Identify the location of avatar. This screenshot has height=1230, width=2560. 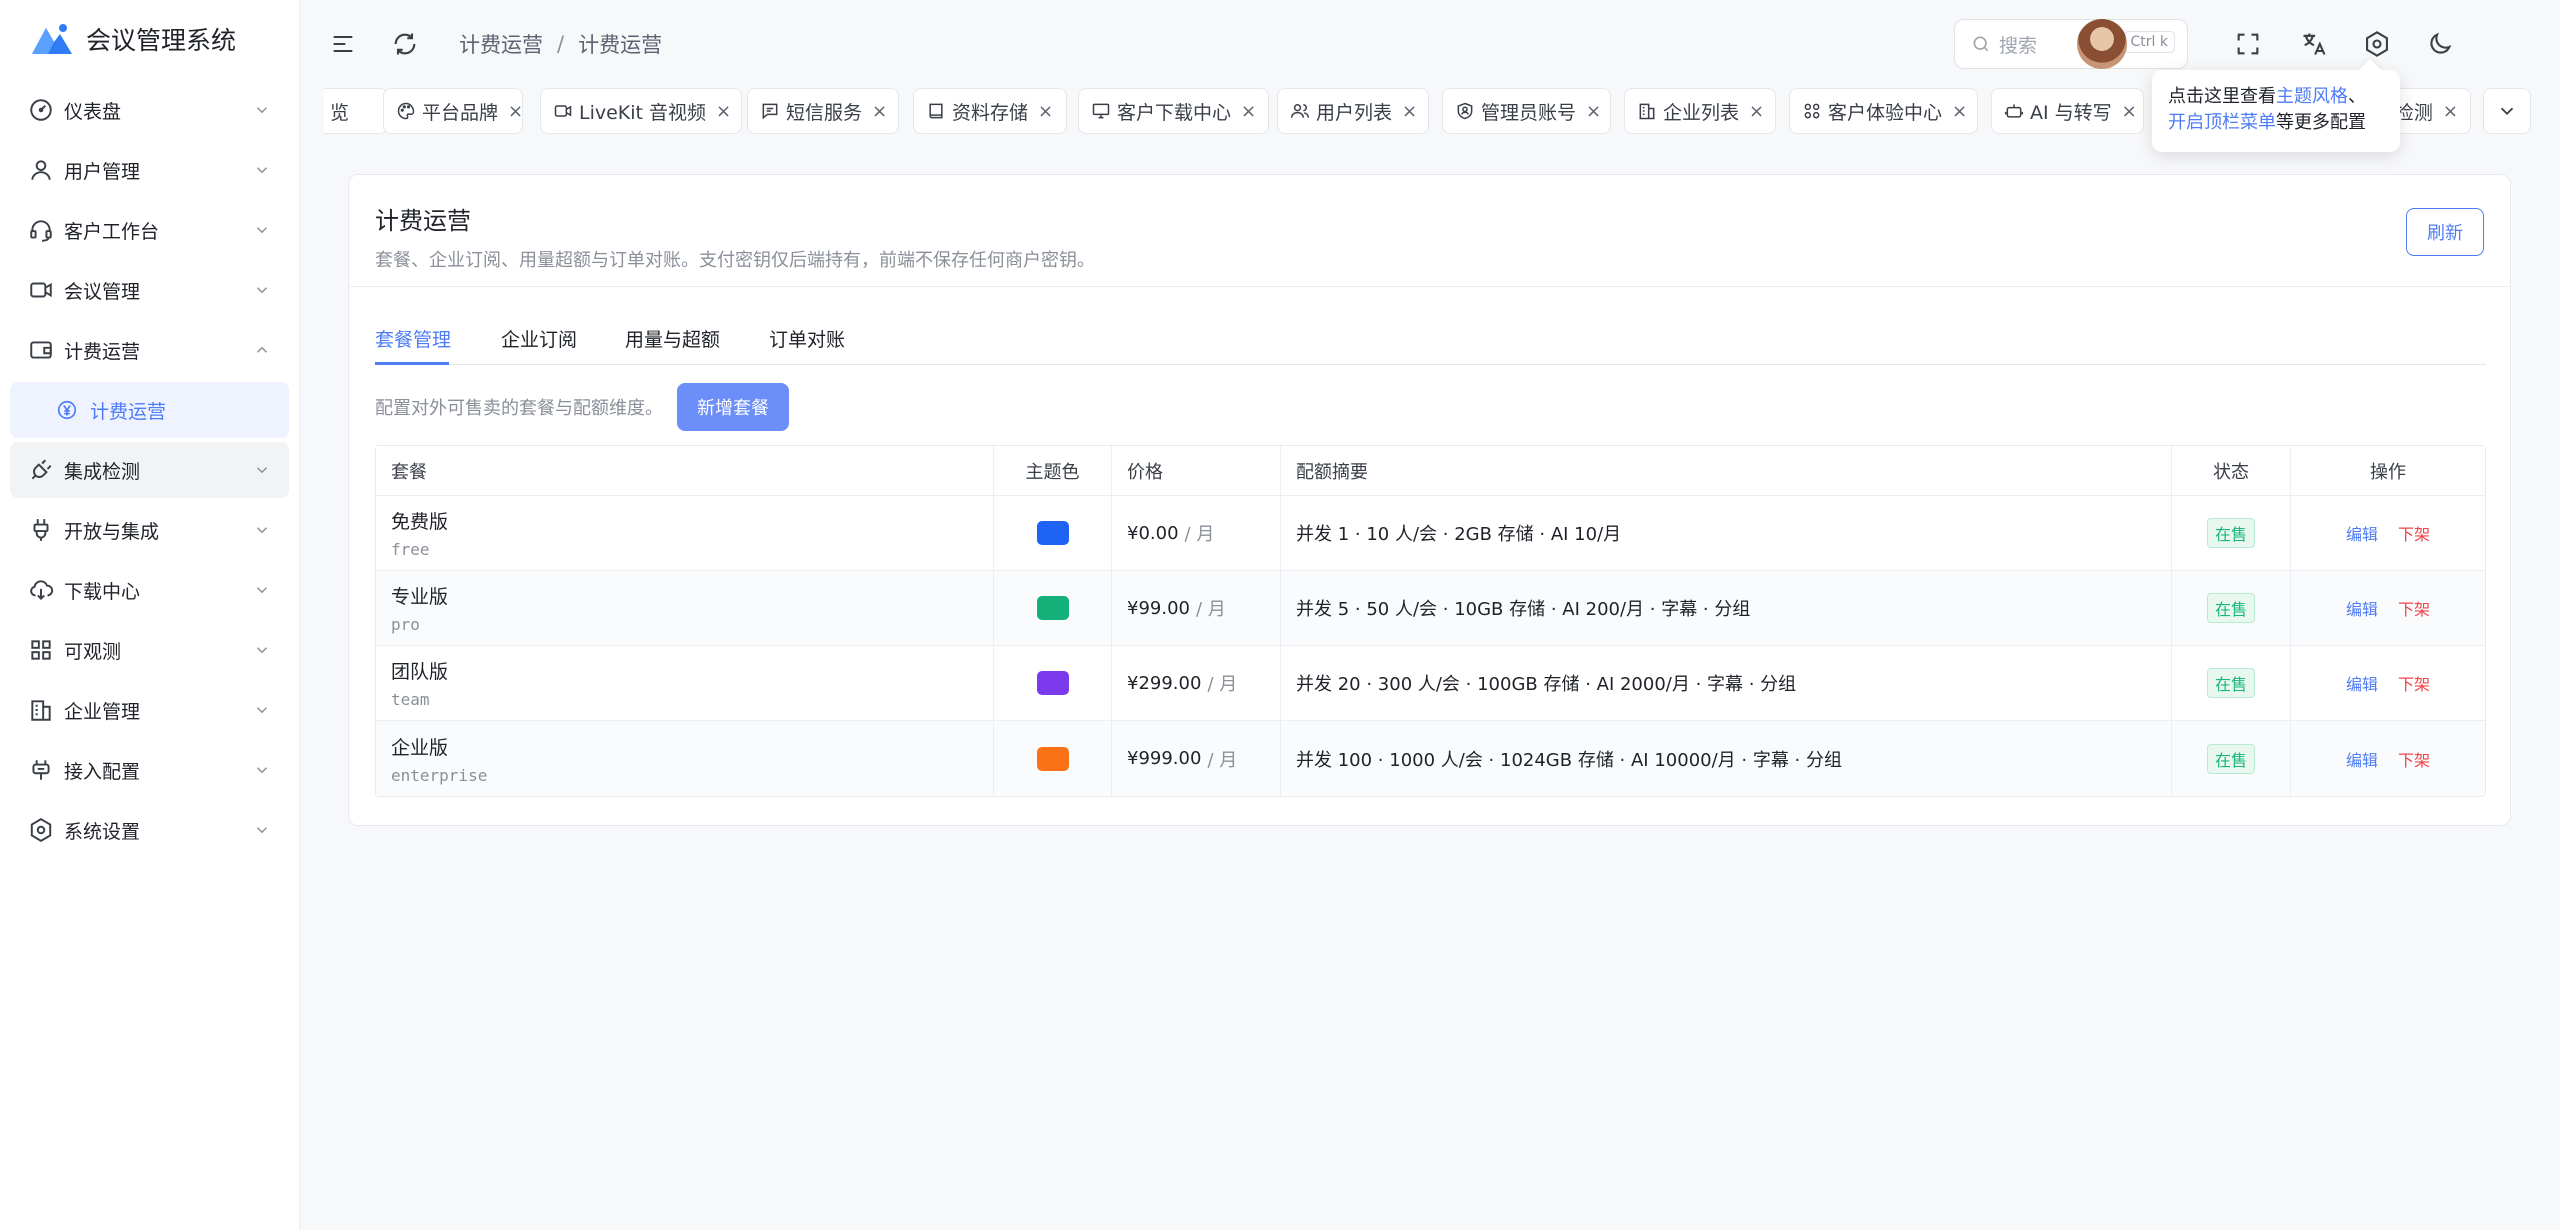
(2102, 44).